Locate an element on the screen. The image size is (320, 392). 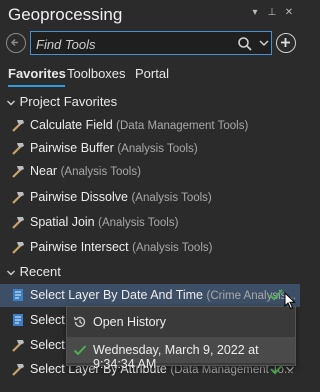
tool-row: Spatial Join (Analysis Tools) is located at coordinates (150, 222).